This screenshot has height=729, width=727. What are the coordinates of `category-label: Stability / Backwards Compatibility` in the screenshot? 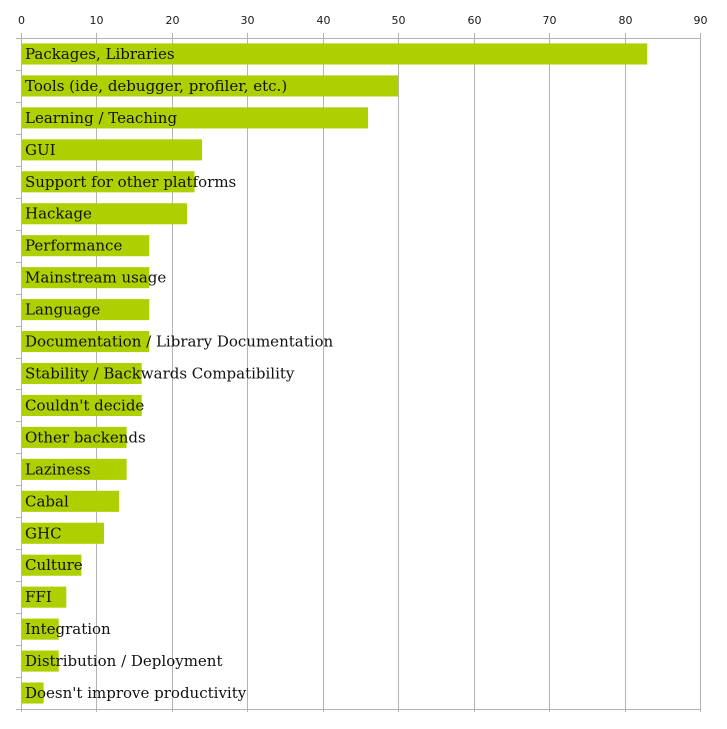 It's located at (160, 374).